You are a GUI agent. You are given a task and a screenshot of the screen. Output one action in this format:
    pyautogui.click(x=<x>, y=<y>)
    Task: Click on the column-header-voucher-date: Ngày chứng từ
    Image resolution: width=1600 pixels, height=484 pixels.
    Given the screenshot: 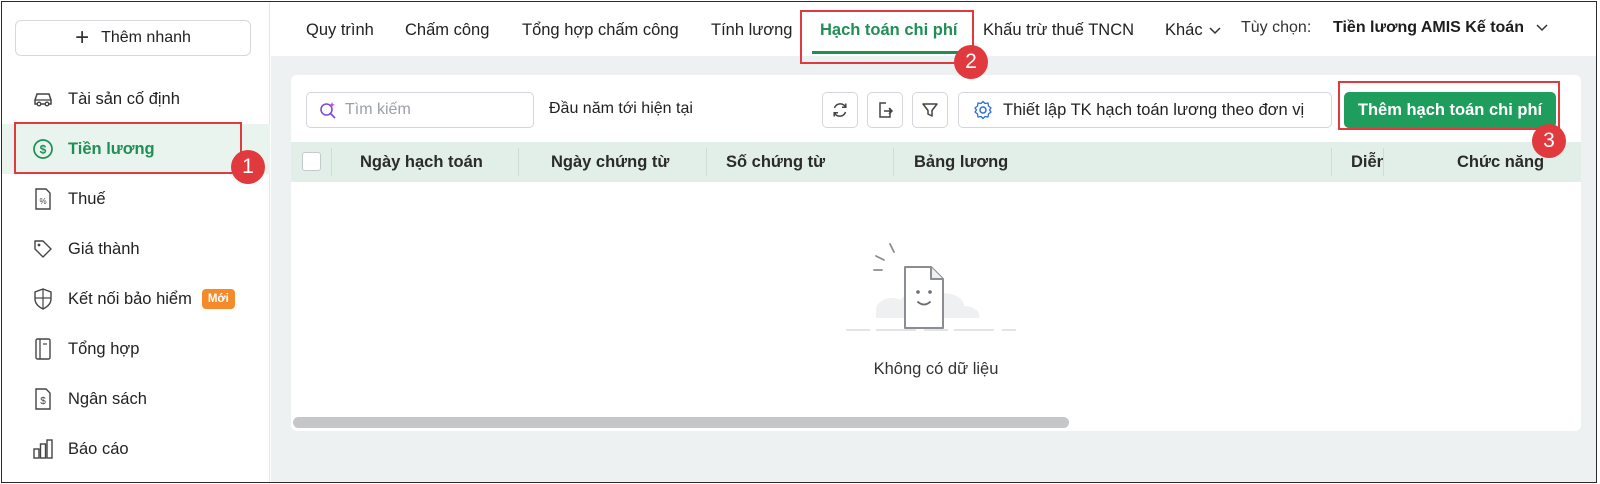 What is the action you would take?
    pyautogui.click(x=610, y=162)
    